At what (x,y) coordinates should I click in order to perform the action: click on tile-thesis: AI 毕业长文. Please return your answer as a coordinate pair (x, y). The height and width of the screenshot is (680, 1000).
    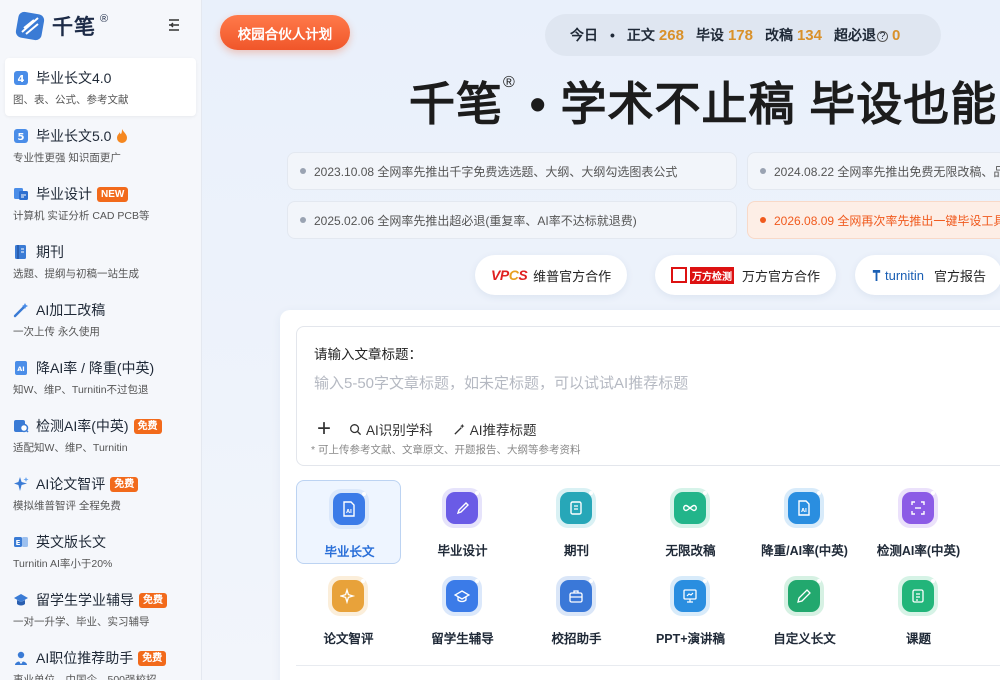
    Looking at the image, I should click on (348, 522).